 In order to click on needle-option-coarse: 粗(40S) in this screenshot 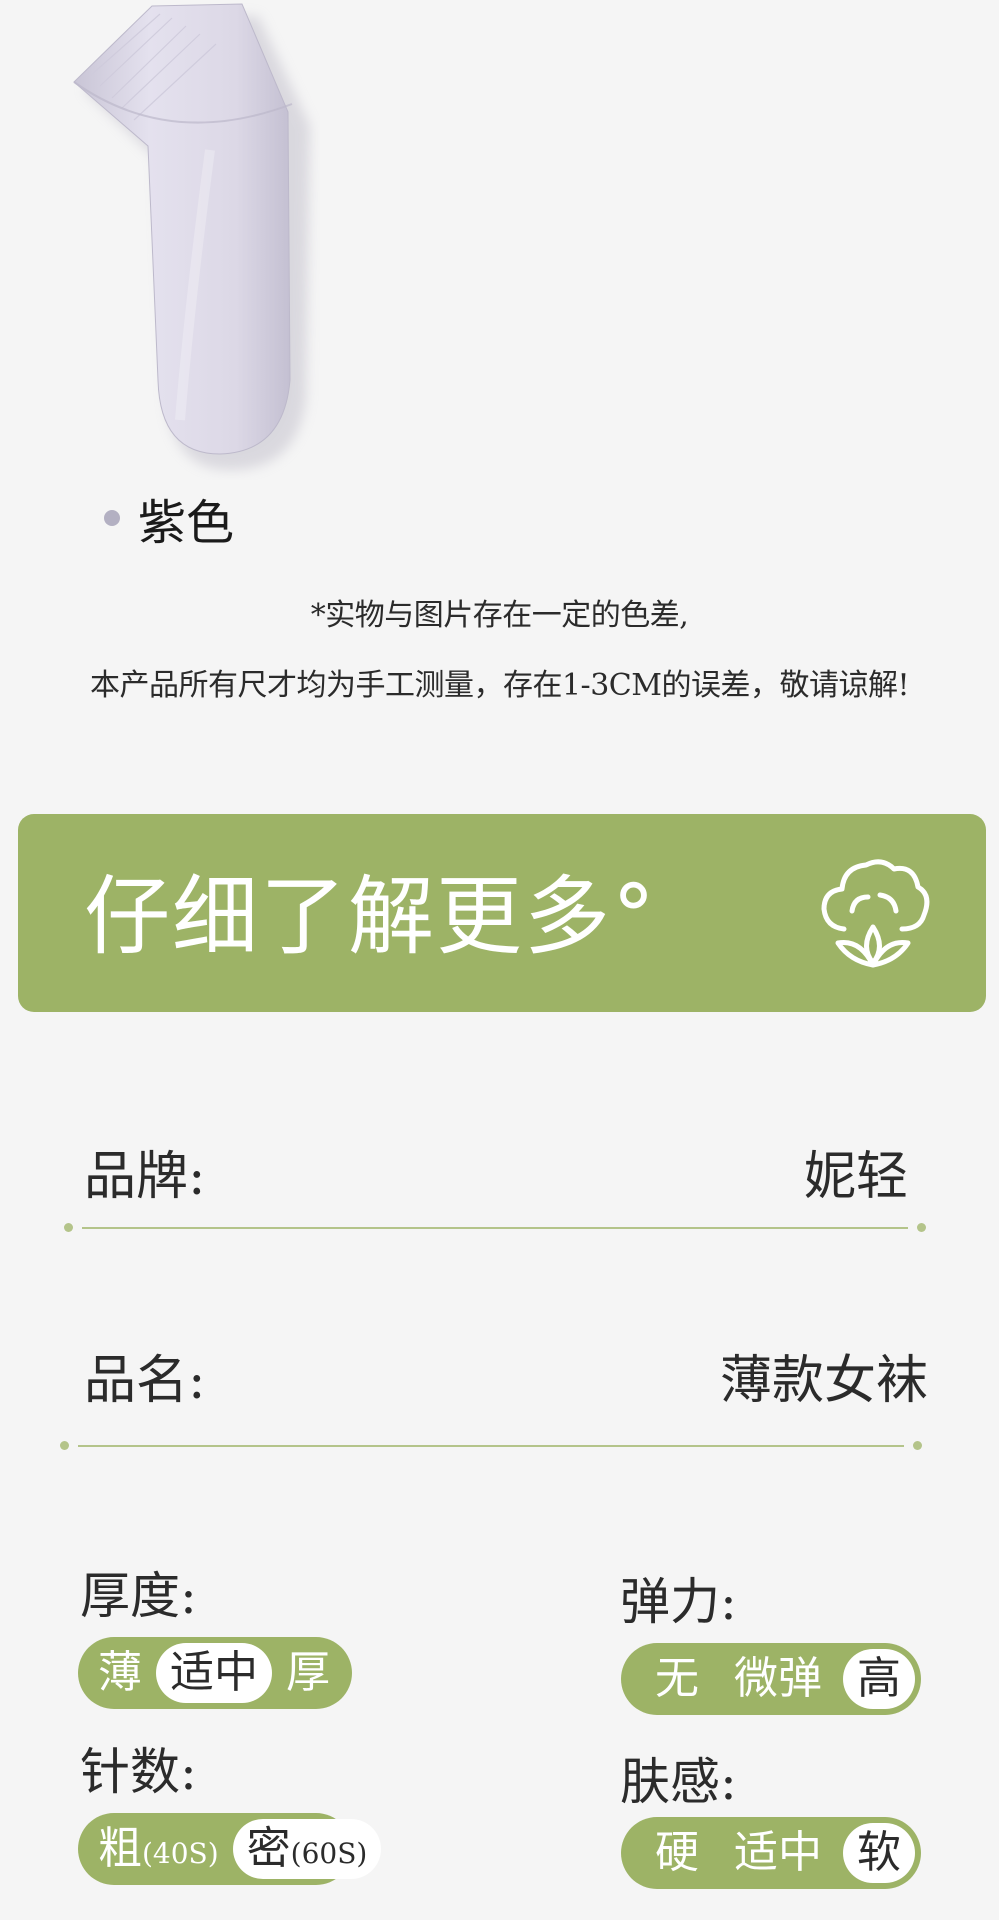, I will do `click(158, 1849)`.